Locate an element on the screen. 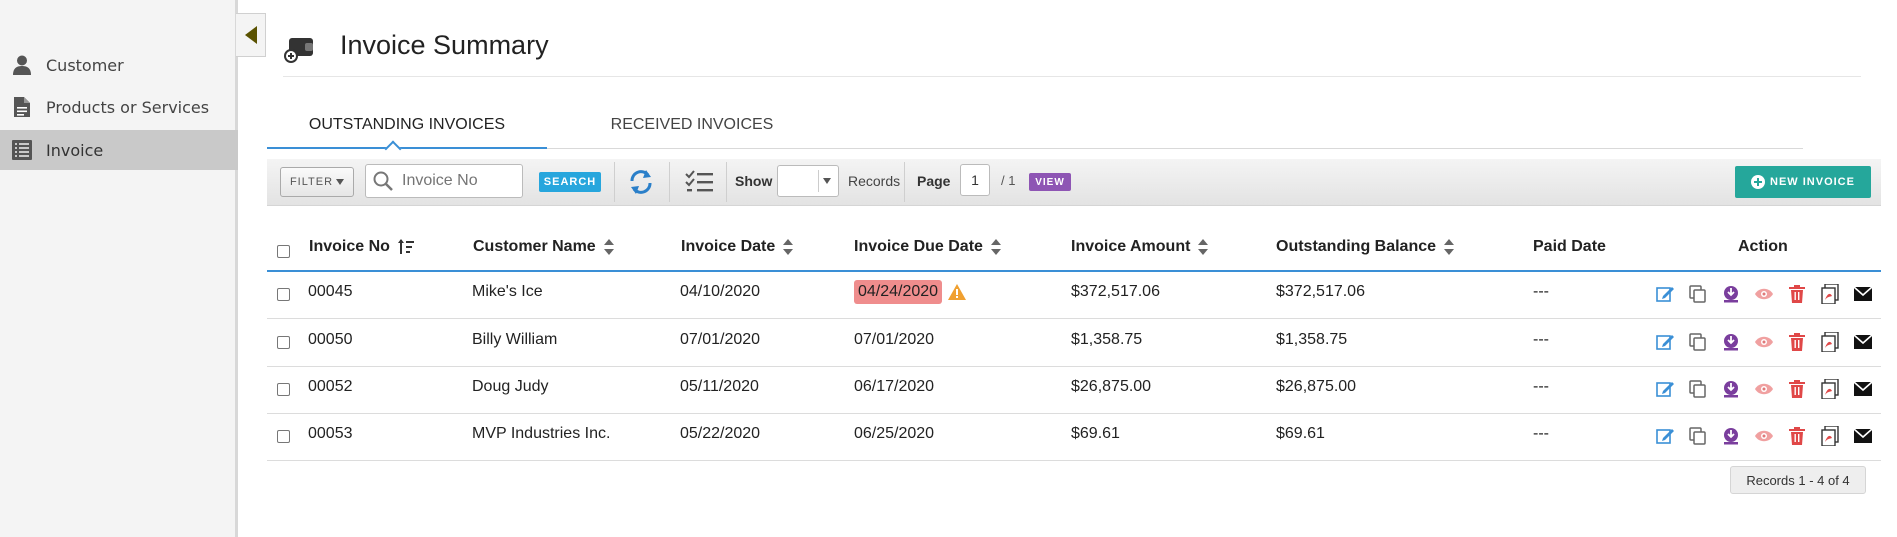 Image resolution: width=1897 pixels, height=537 pixels. invoice-date-cell: 05/11/2020 is located at coordinates (719, 386).